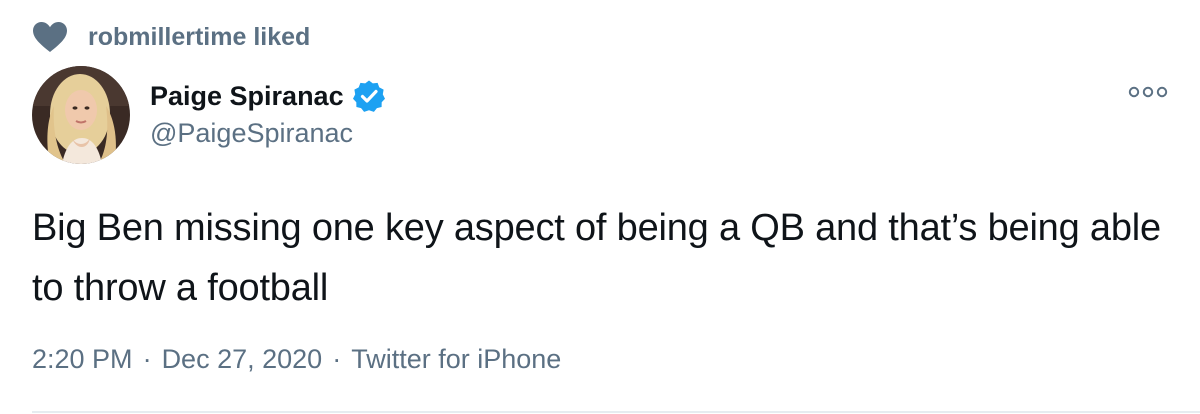 The height and width of the screenshot is (414, 1200). I want to click on social-context-label: robmillertime liked, so click(199, 37).